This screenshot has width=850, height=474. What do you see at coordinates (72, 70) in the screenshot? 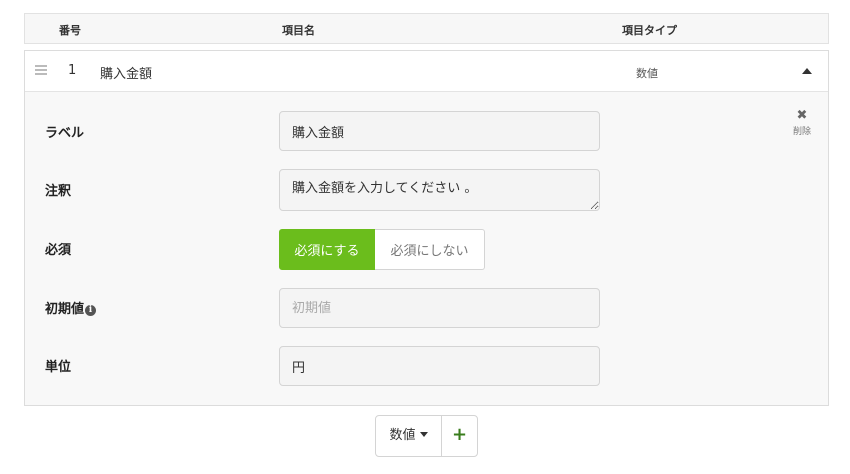
I see `item-number: 1` at bounding box center [72, 70].